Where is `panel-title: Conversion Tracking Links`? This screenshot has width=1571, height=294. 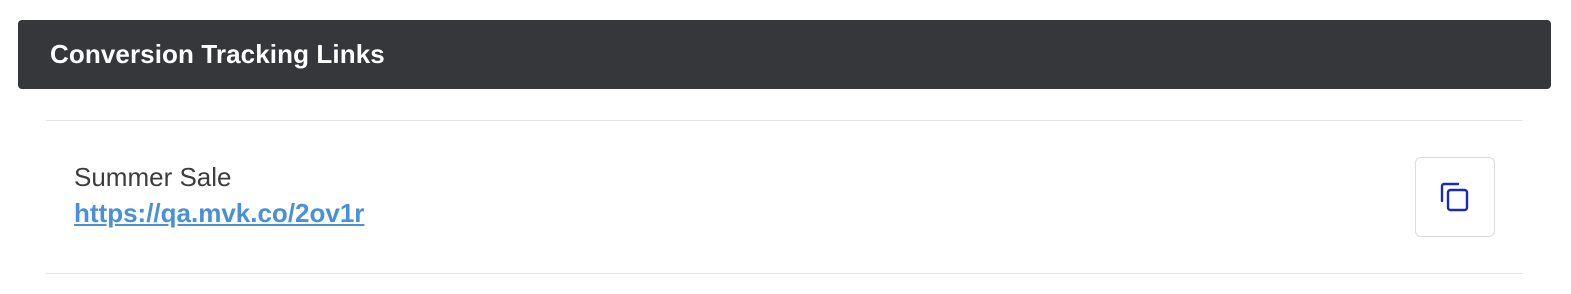
panel-title: Conversion Tracking Links is located at coordinates (217, 54).